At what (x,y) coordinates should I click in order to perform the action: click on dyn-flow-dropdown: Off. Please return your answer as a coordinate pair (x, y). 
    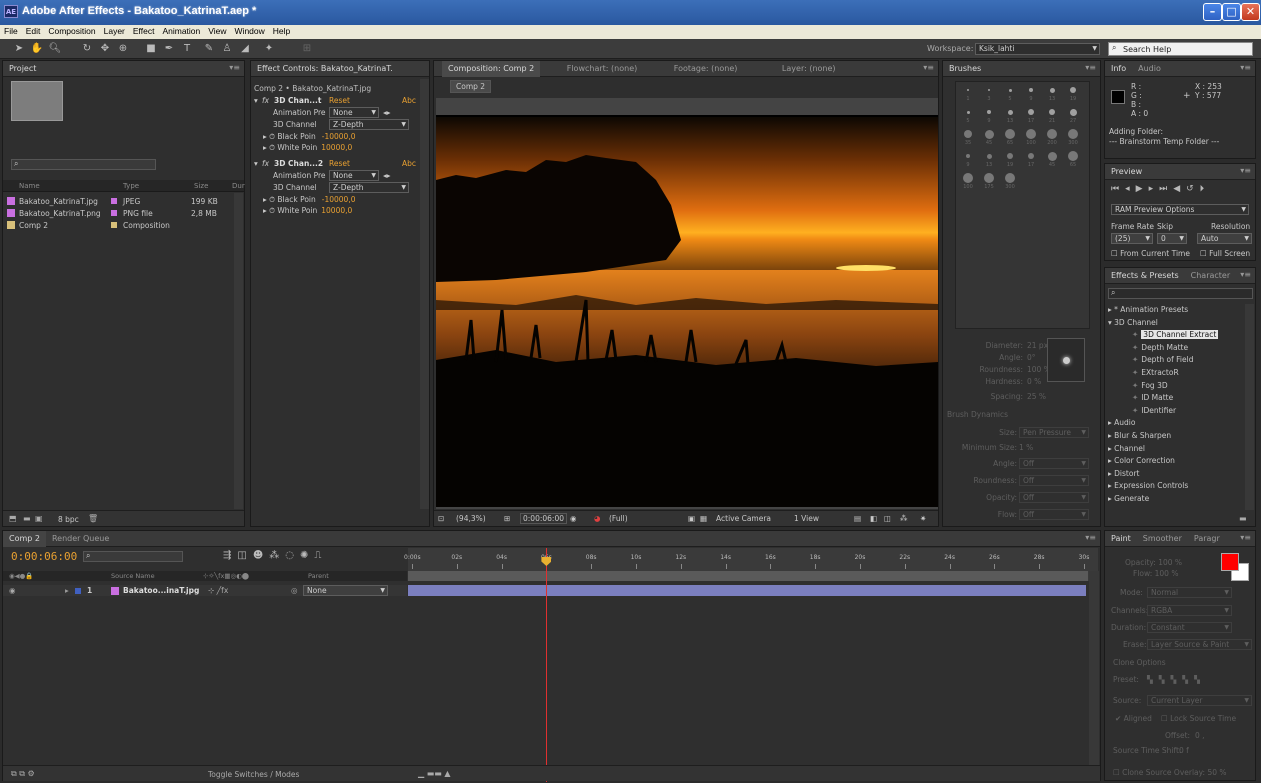
    Looking at the image, I should click on (1054, 514).